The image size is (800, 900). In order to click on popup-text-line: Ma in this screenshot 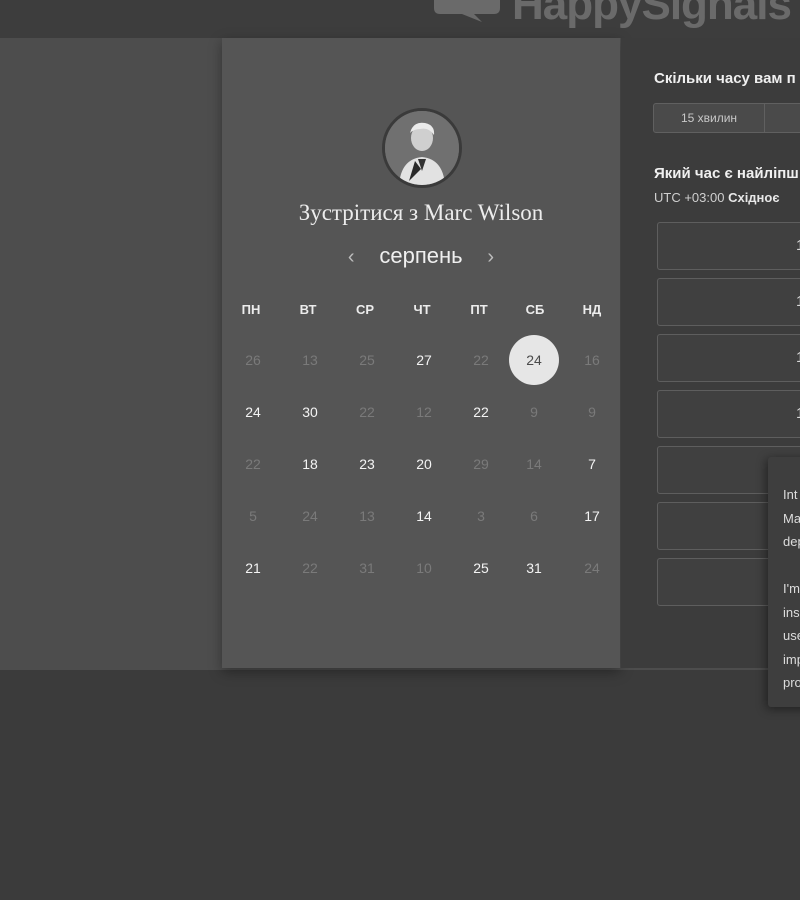, I will do `click(791, 518)`.